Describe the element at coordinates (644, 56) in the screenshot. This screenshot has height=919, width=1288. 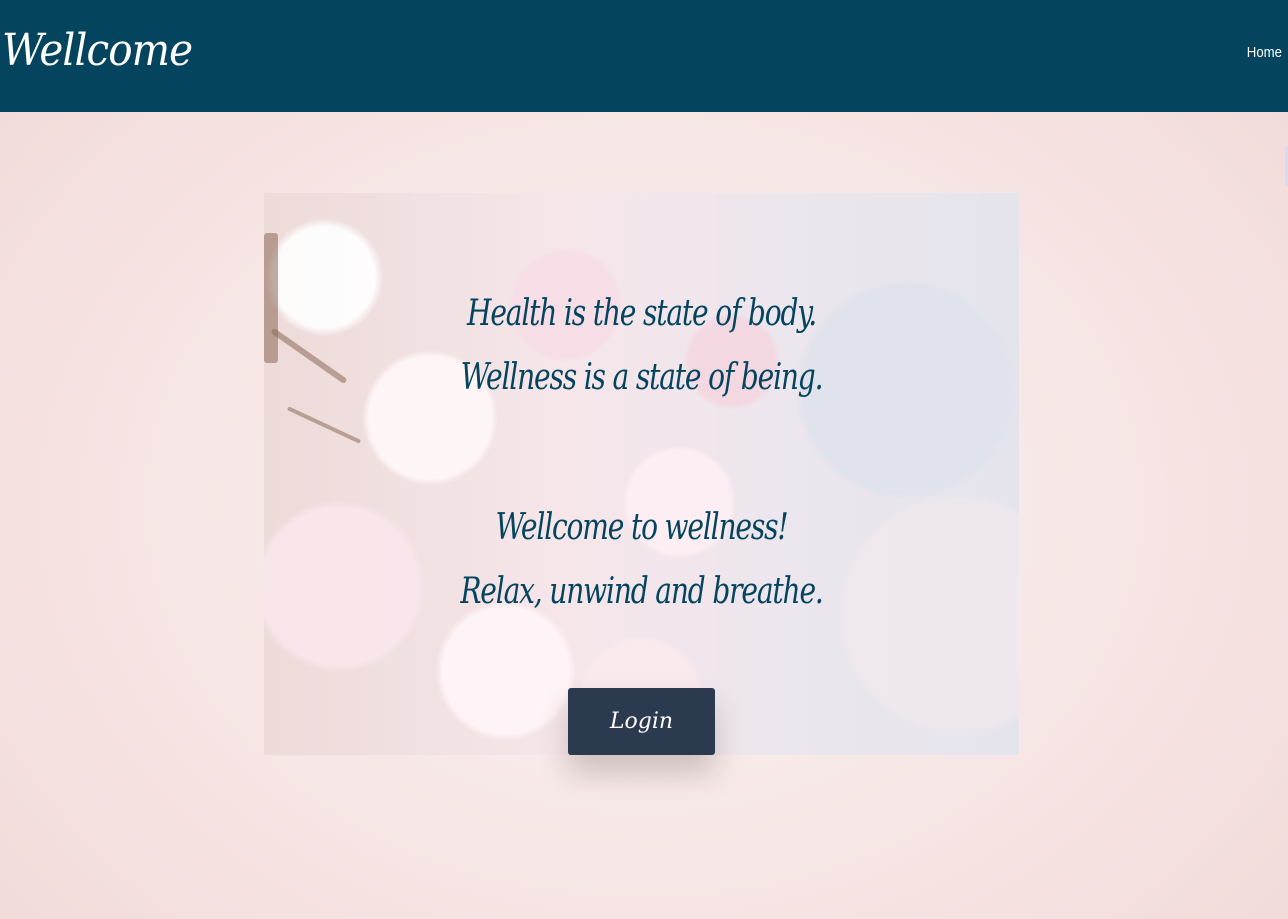
I see `top-navbar: Wellcome Home` at that location.